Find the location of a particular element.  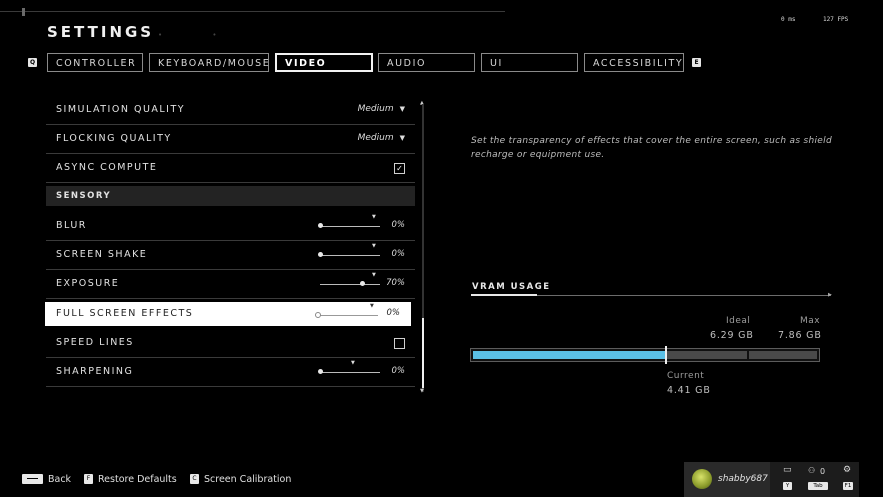

blur-value: 0% is located at coordinates (398, 225).